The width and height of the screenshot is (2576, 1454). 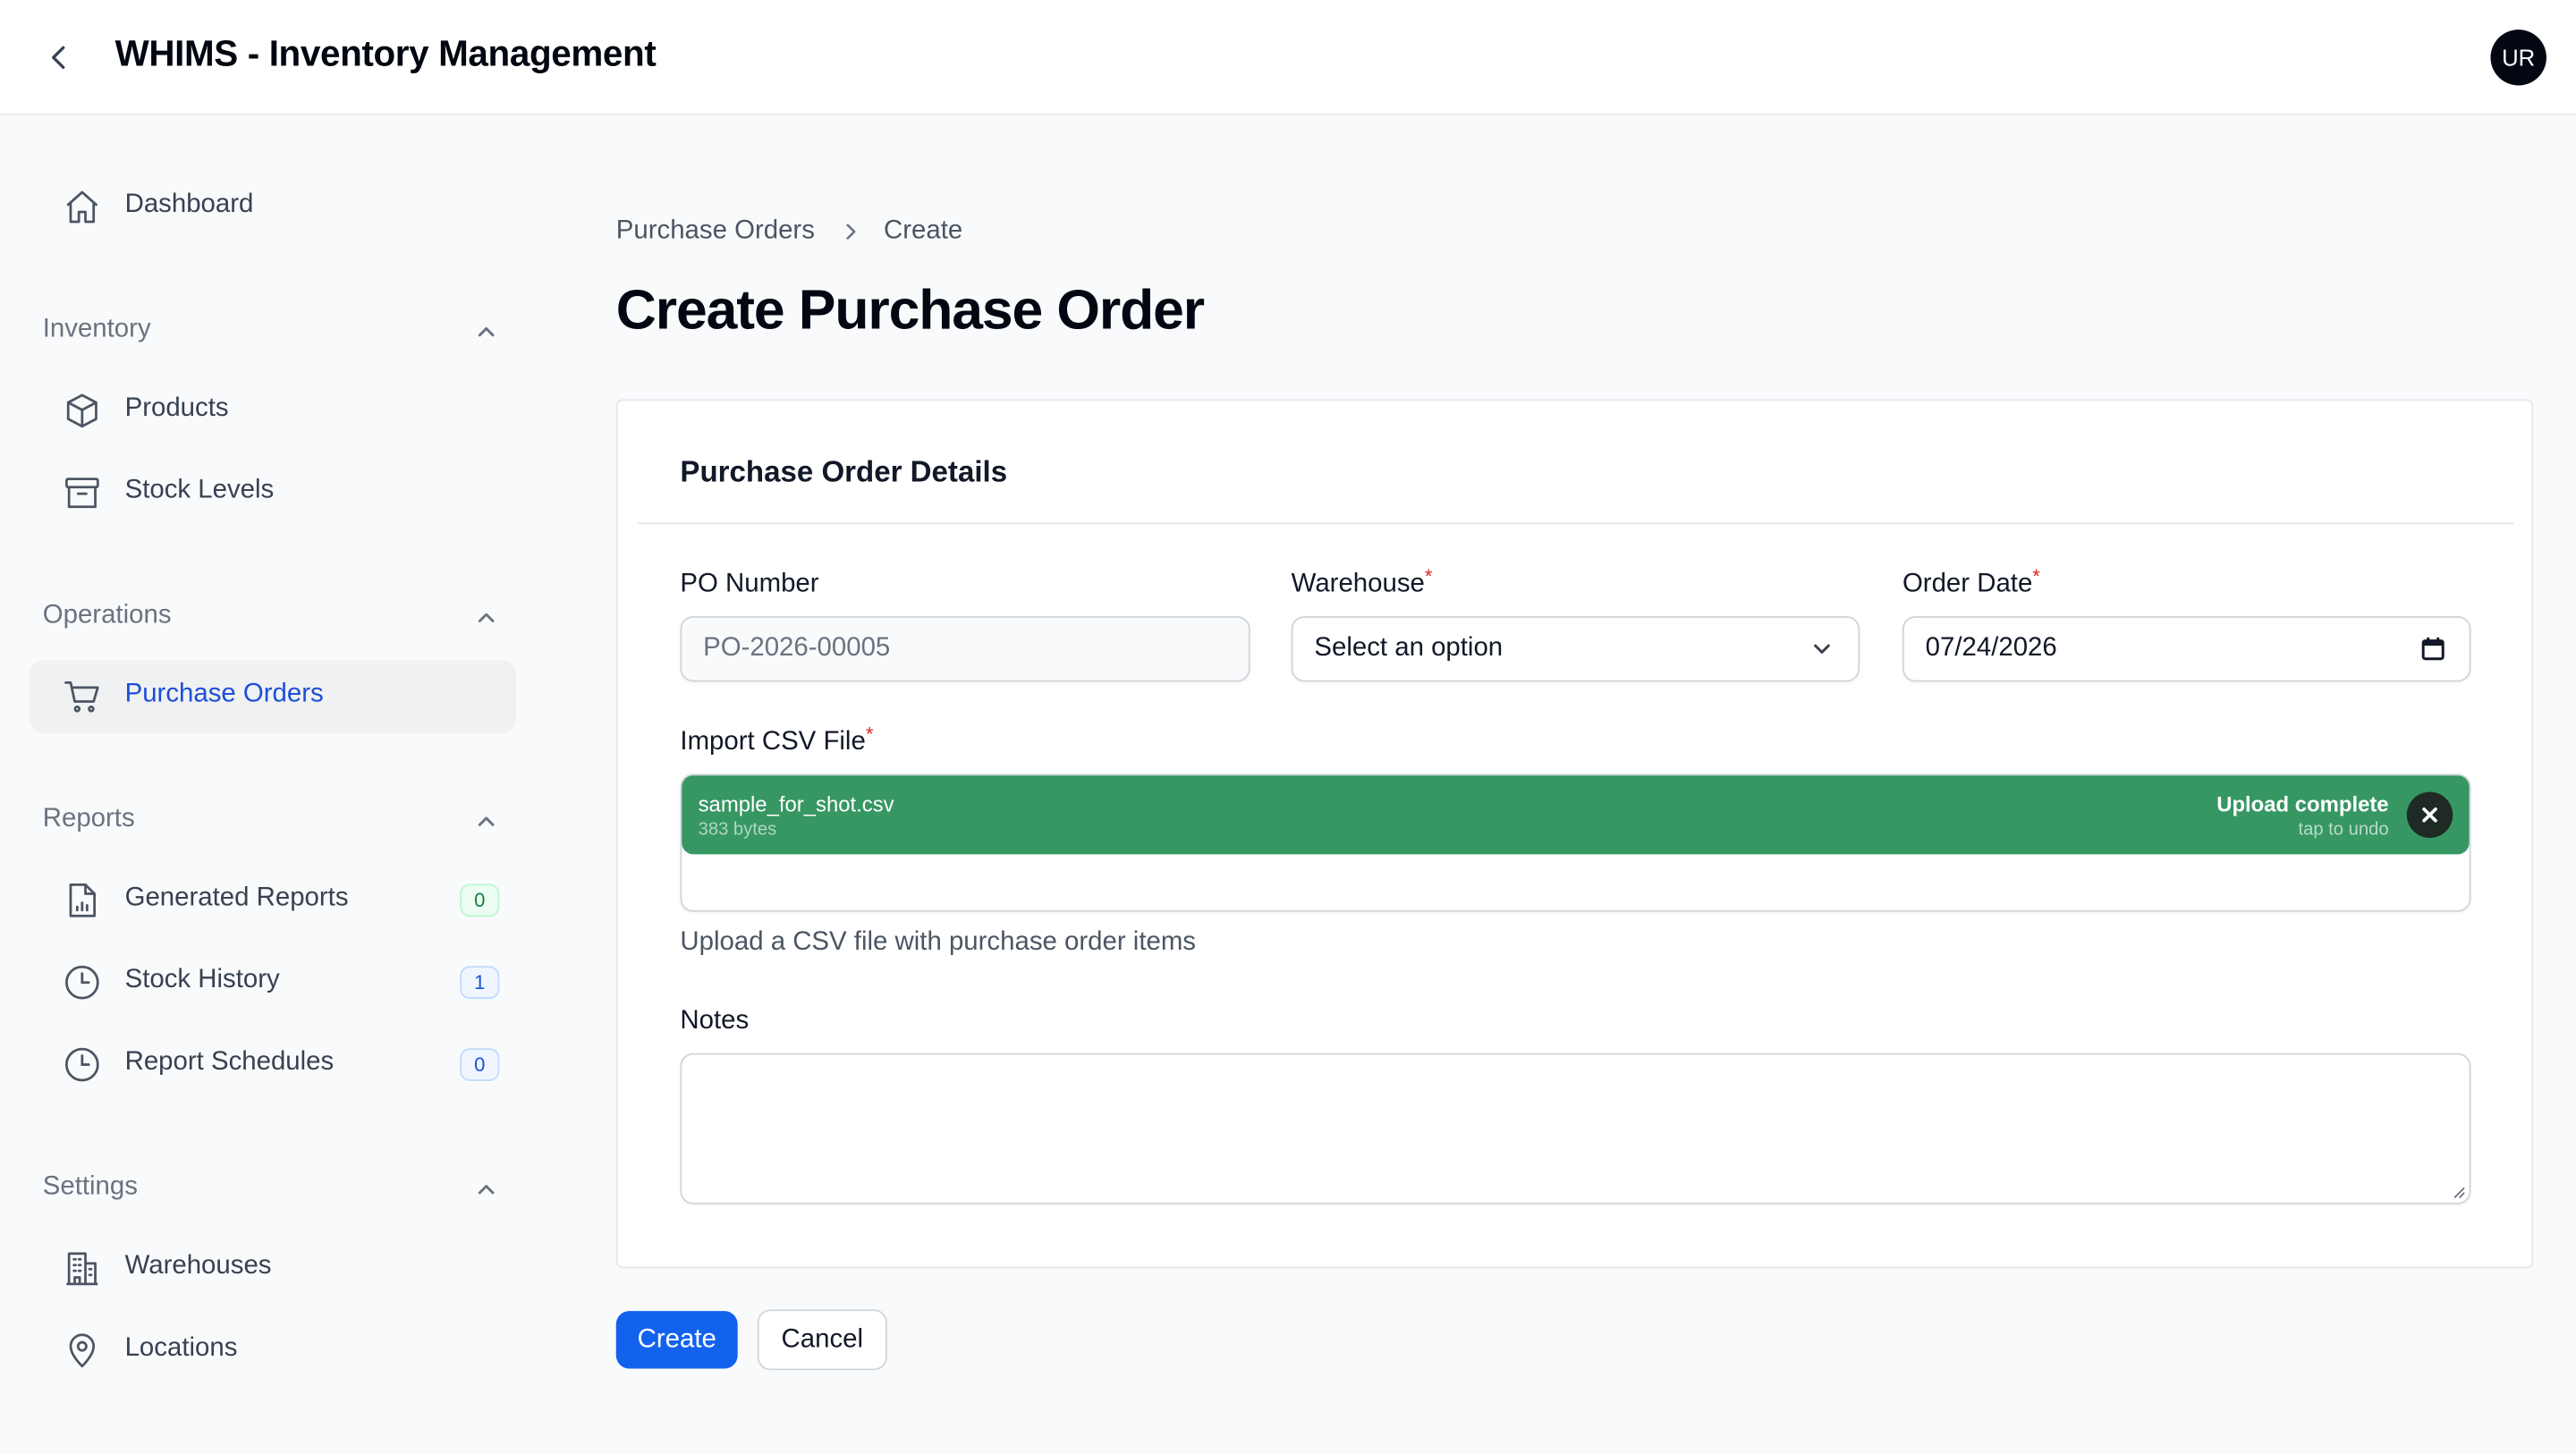 I want to click on close-icon, so click(x=2429, y=815).